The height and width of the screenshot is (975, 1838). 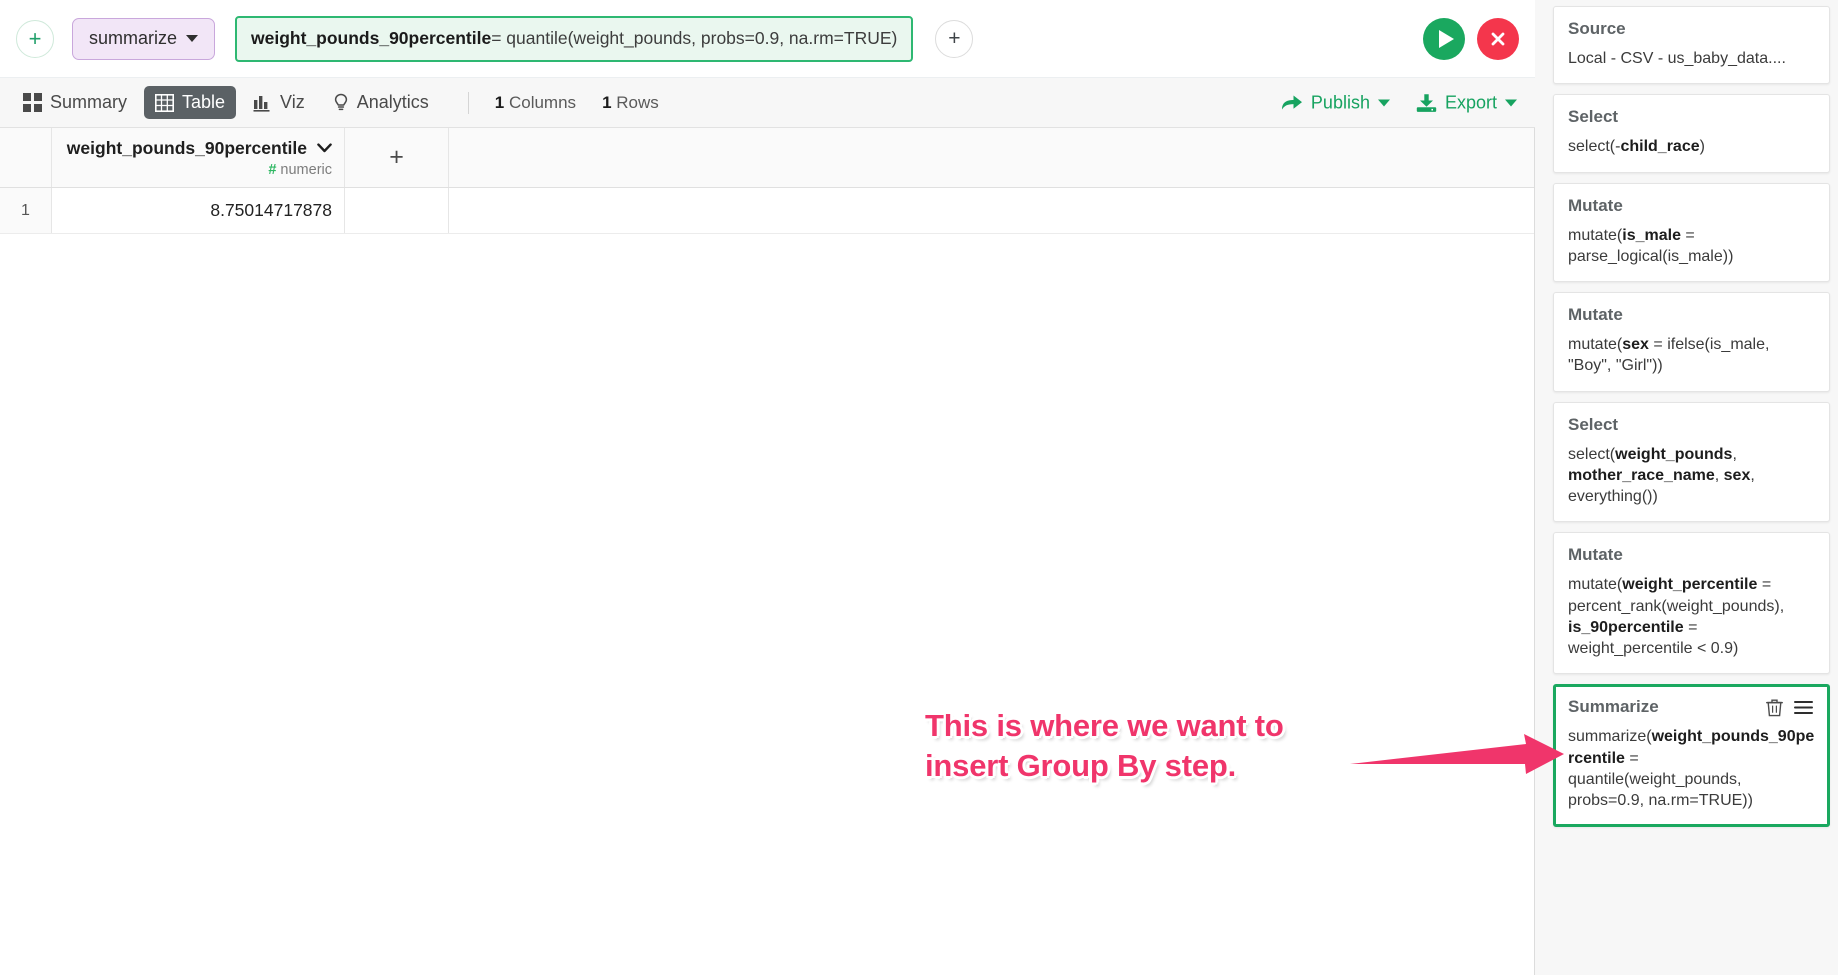 I want to click on columns-count: 1 Columns, so click(x=535, y=103).